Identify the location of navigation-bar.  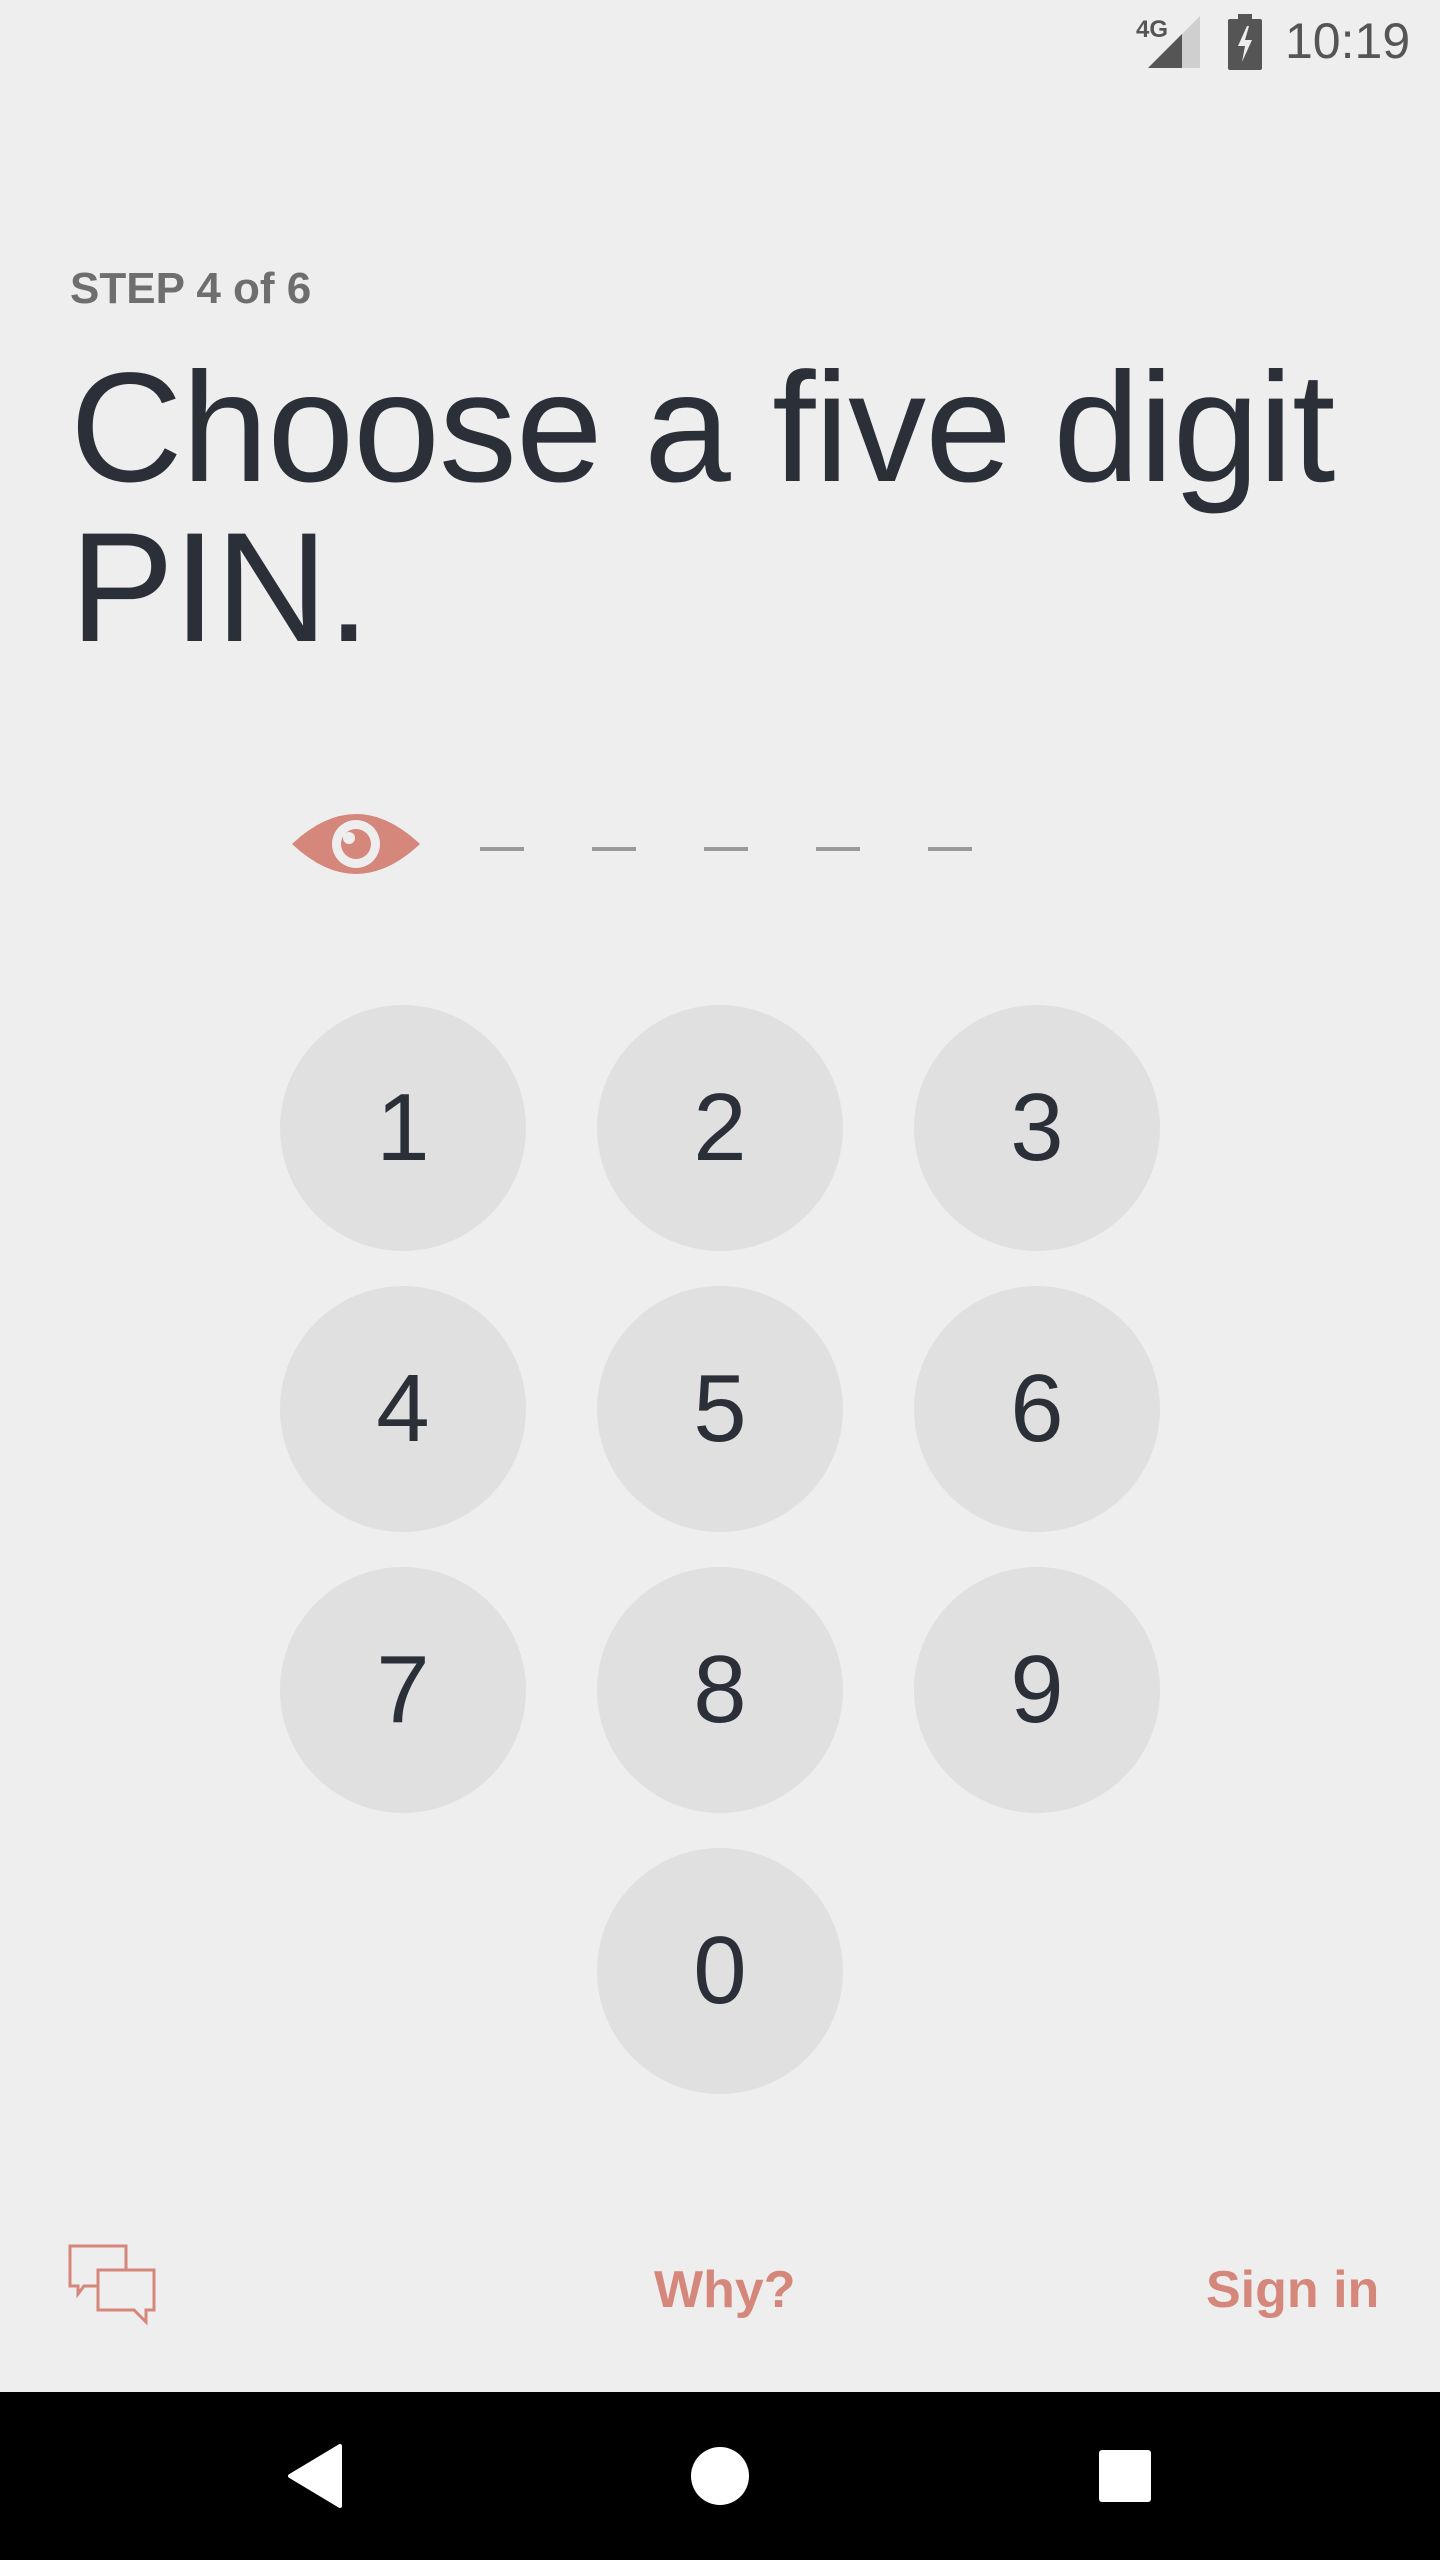
(720, 2476).